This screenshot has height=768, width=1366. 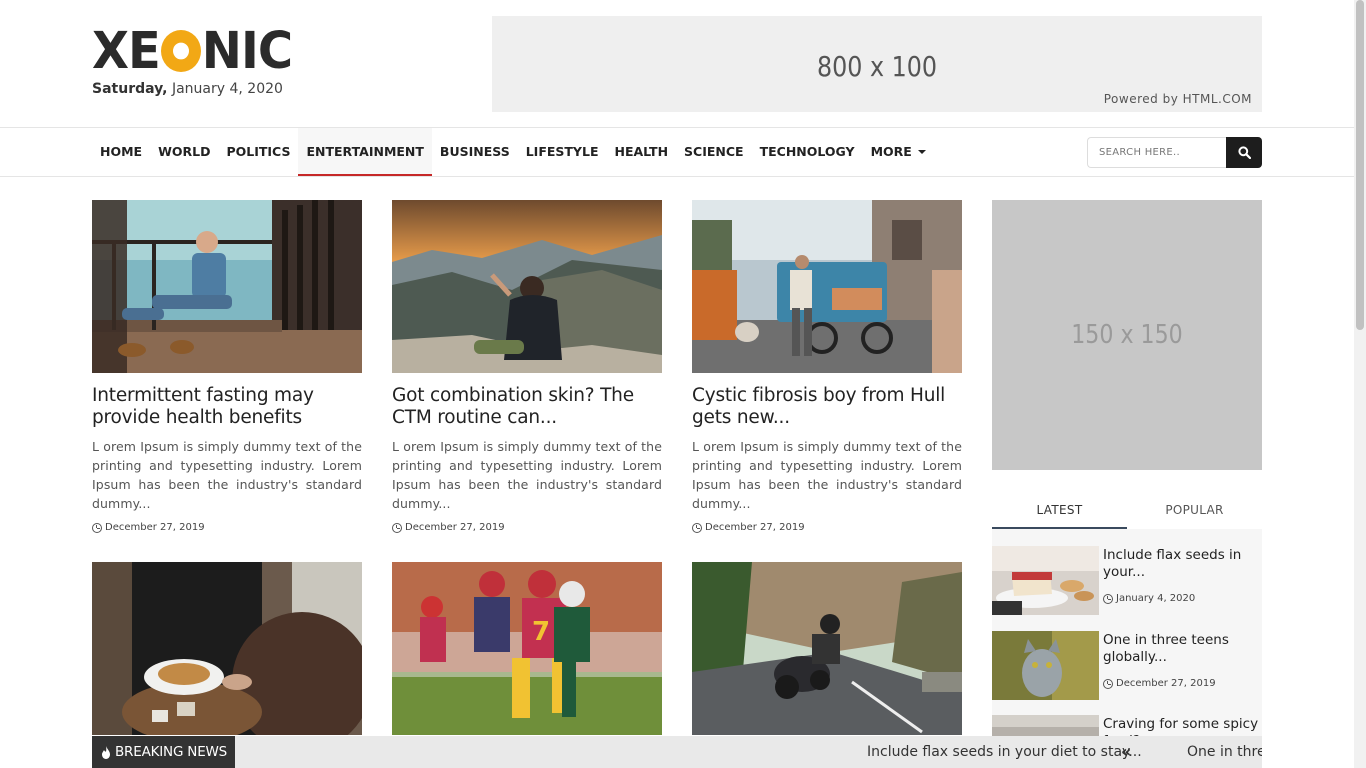 What do you see at coordinates (180, 51) in the screenshot?
I see `logo-o-mark` at bounding box center [180, 51].